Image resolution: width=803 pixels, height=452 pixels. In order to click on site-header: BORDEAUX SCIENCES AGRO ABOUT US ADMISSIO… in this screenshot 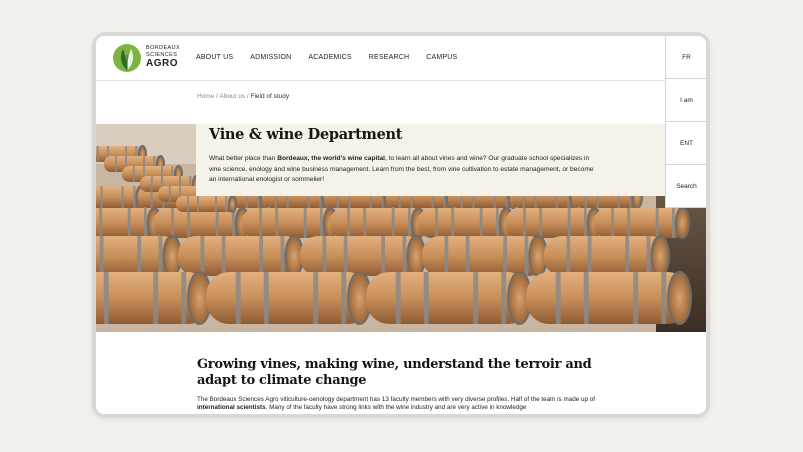, I will do `click(401, 58)`.